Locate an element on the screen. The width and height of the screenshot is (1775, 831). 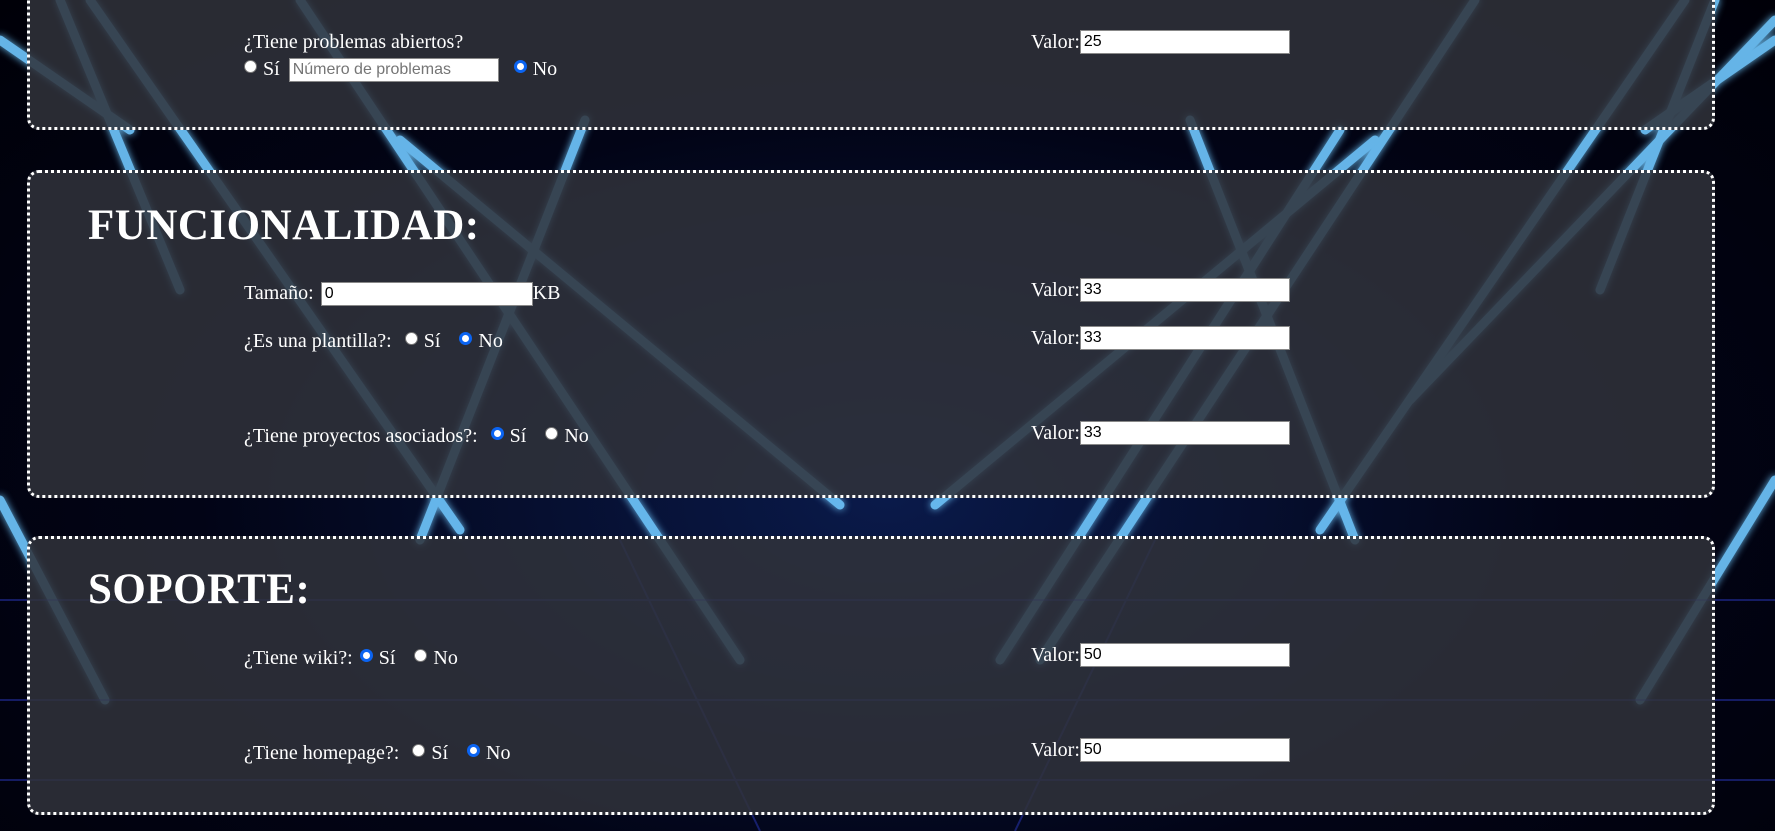
num-problemas-input is located at coordinates (393, 70).